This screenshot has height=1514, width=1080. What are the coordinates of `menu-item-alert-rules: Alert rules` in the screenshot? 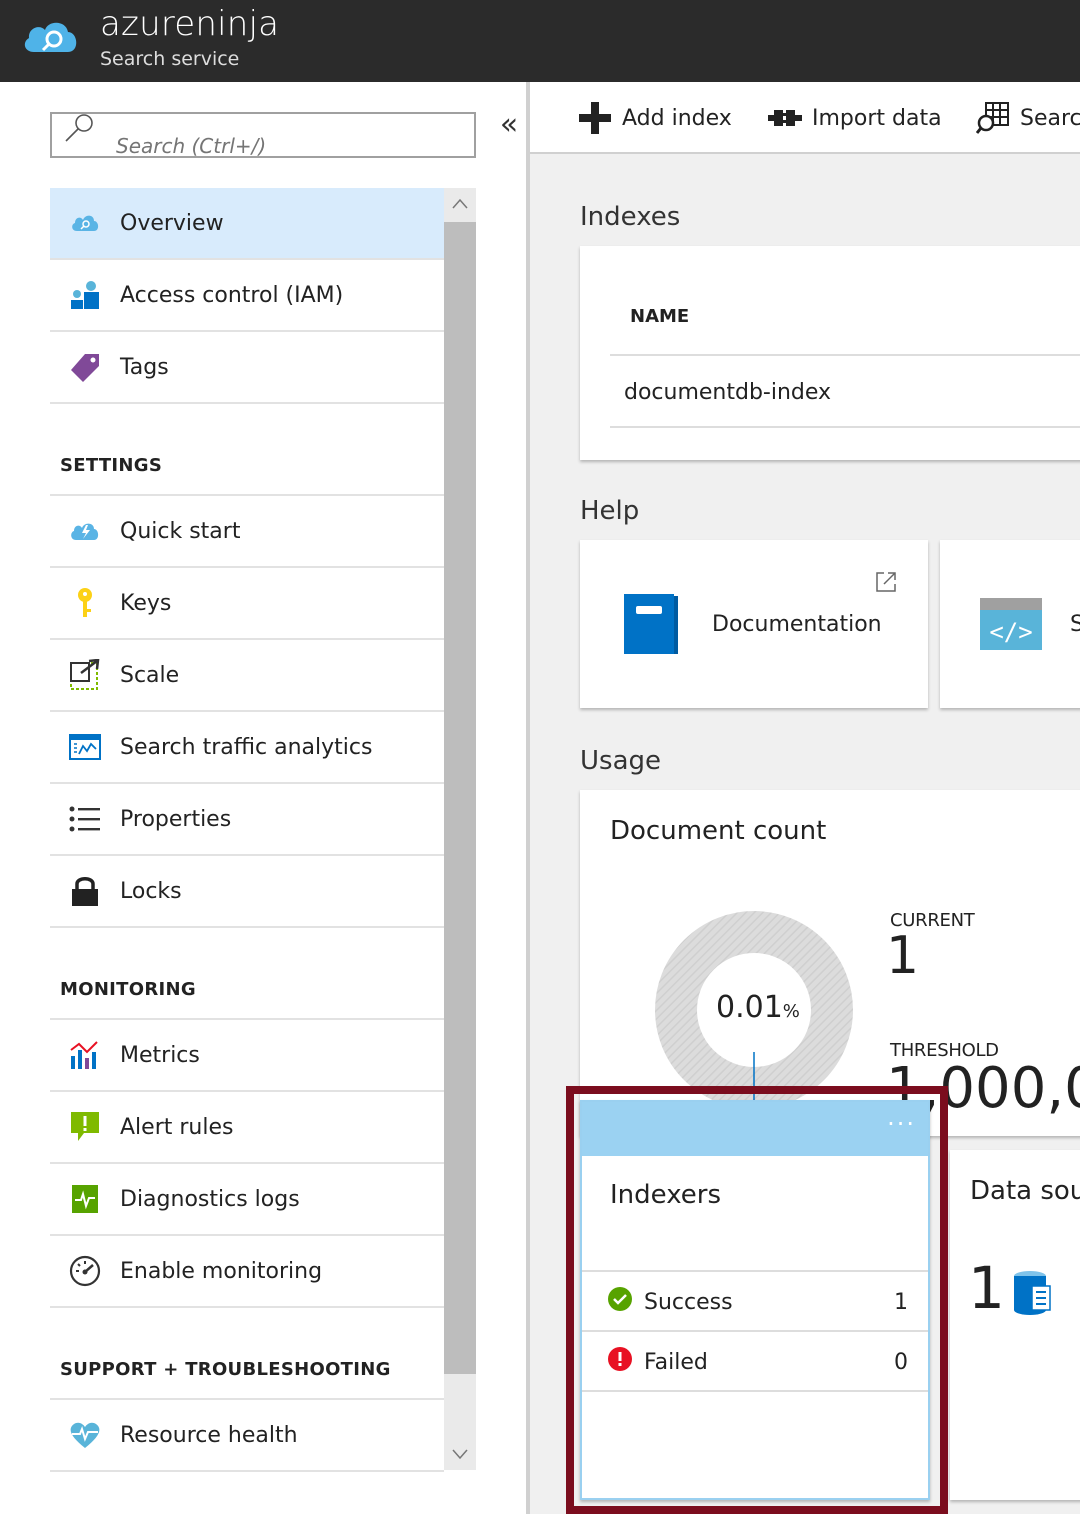 It's located at (247, 1128).